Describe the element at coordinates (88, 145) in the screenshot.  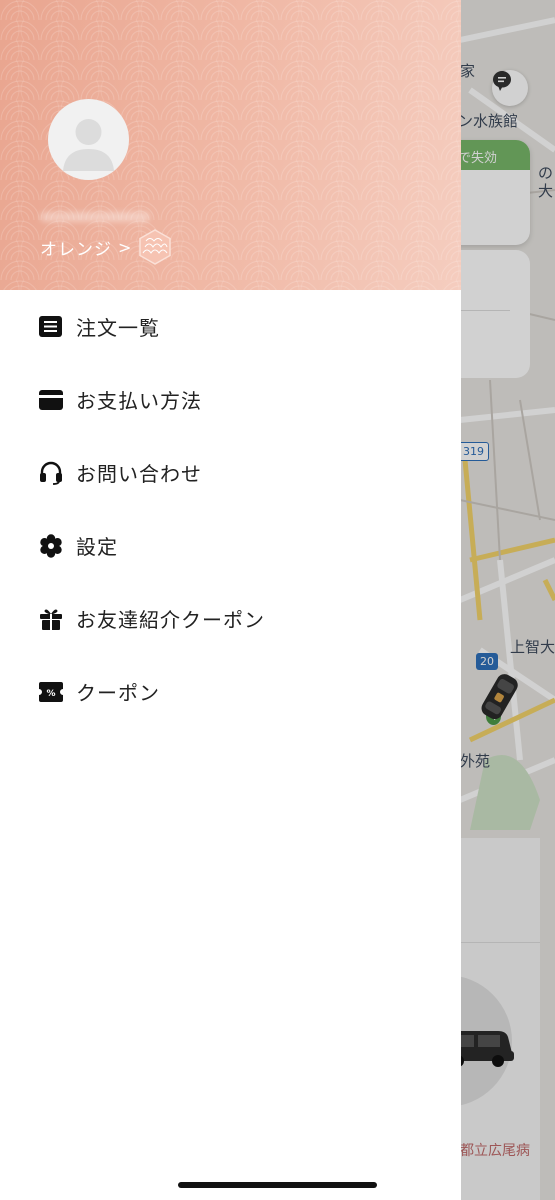
I see `default-user-icon` at that location.